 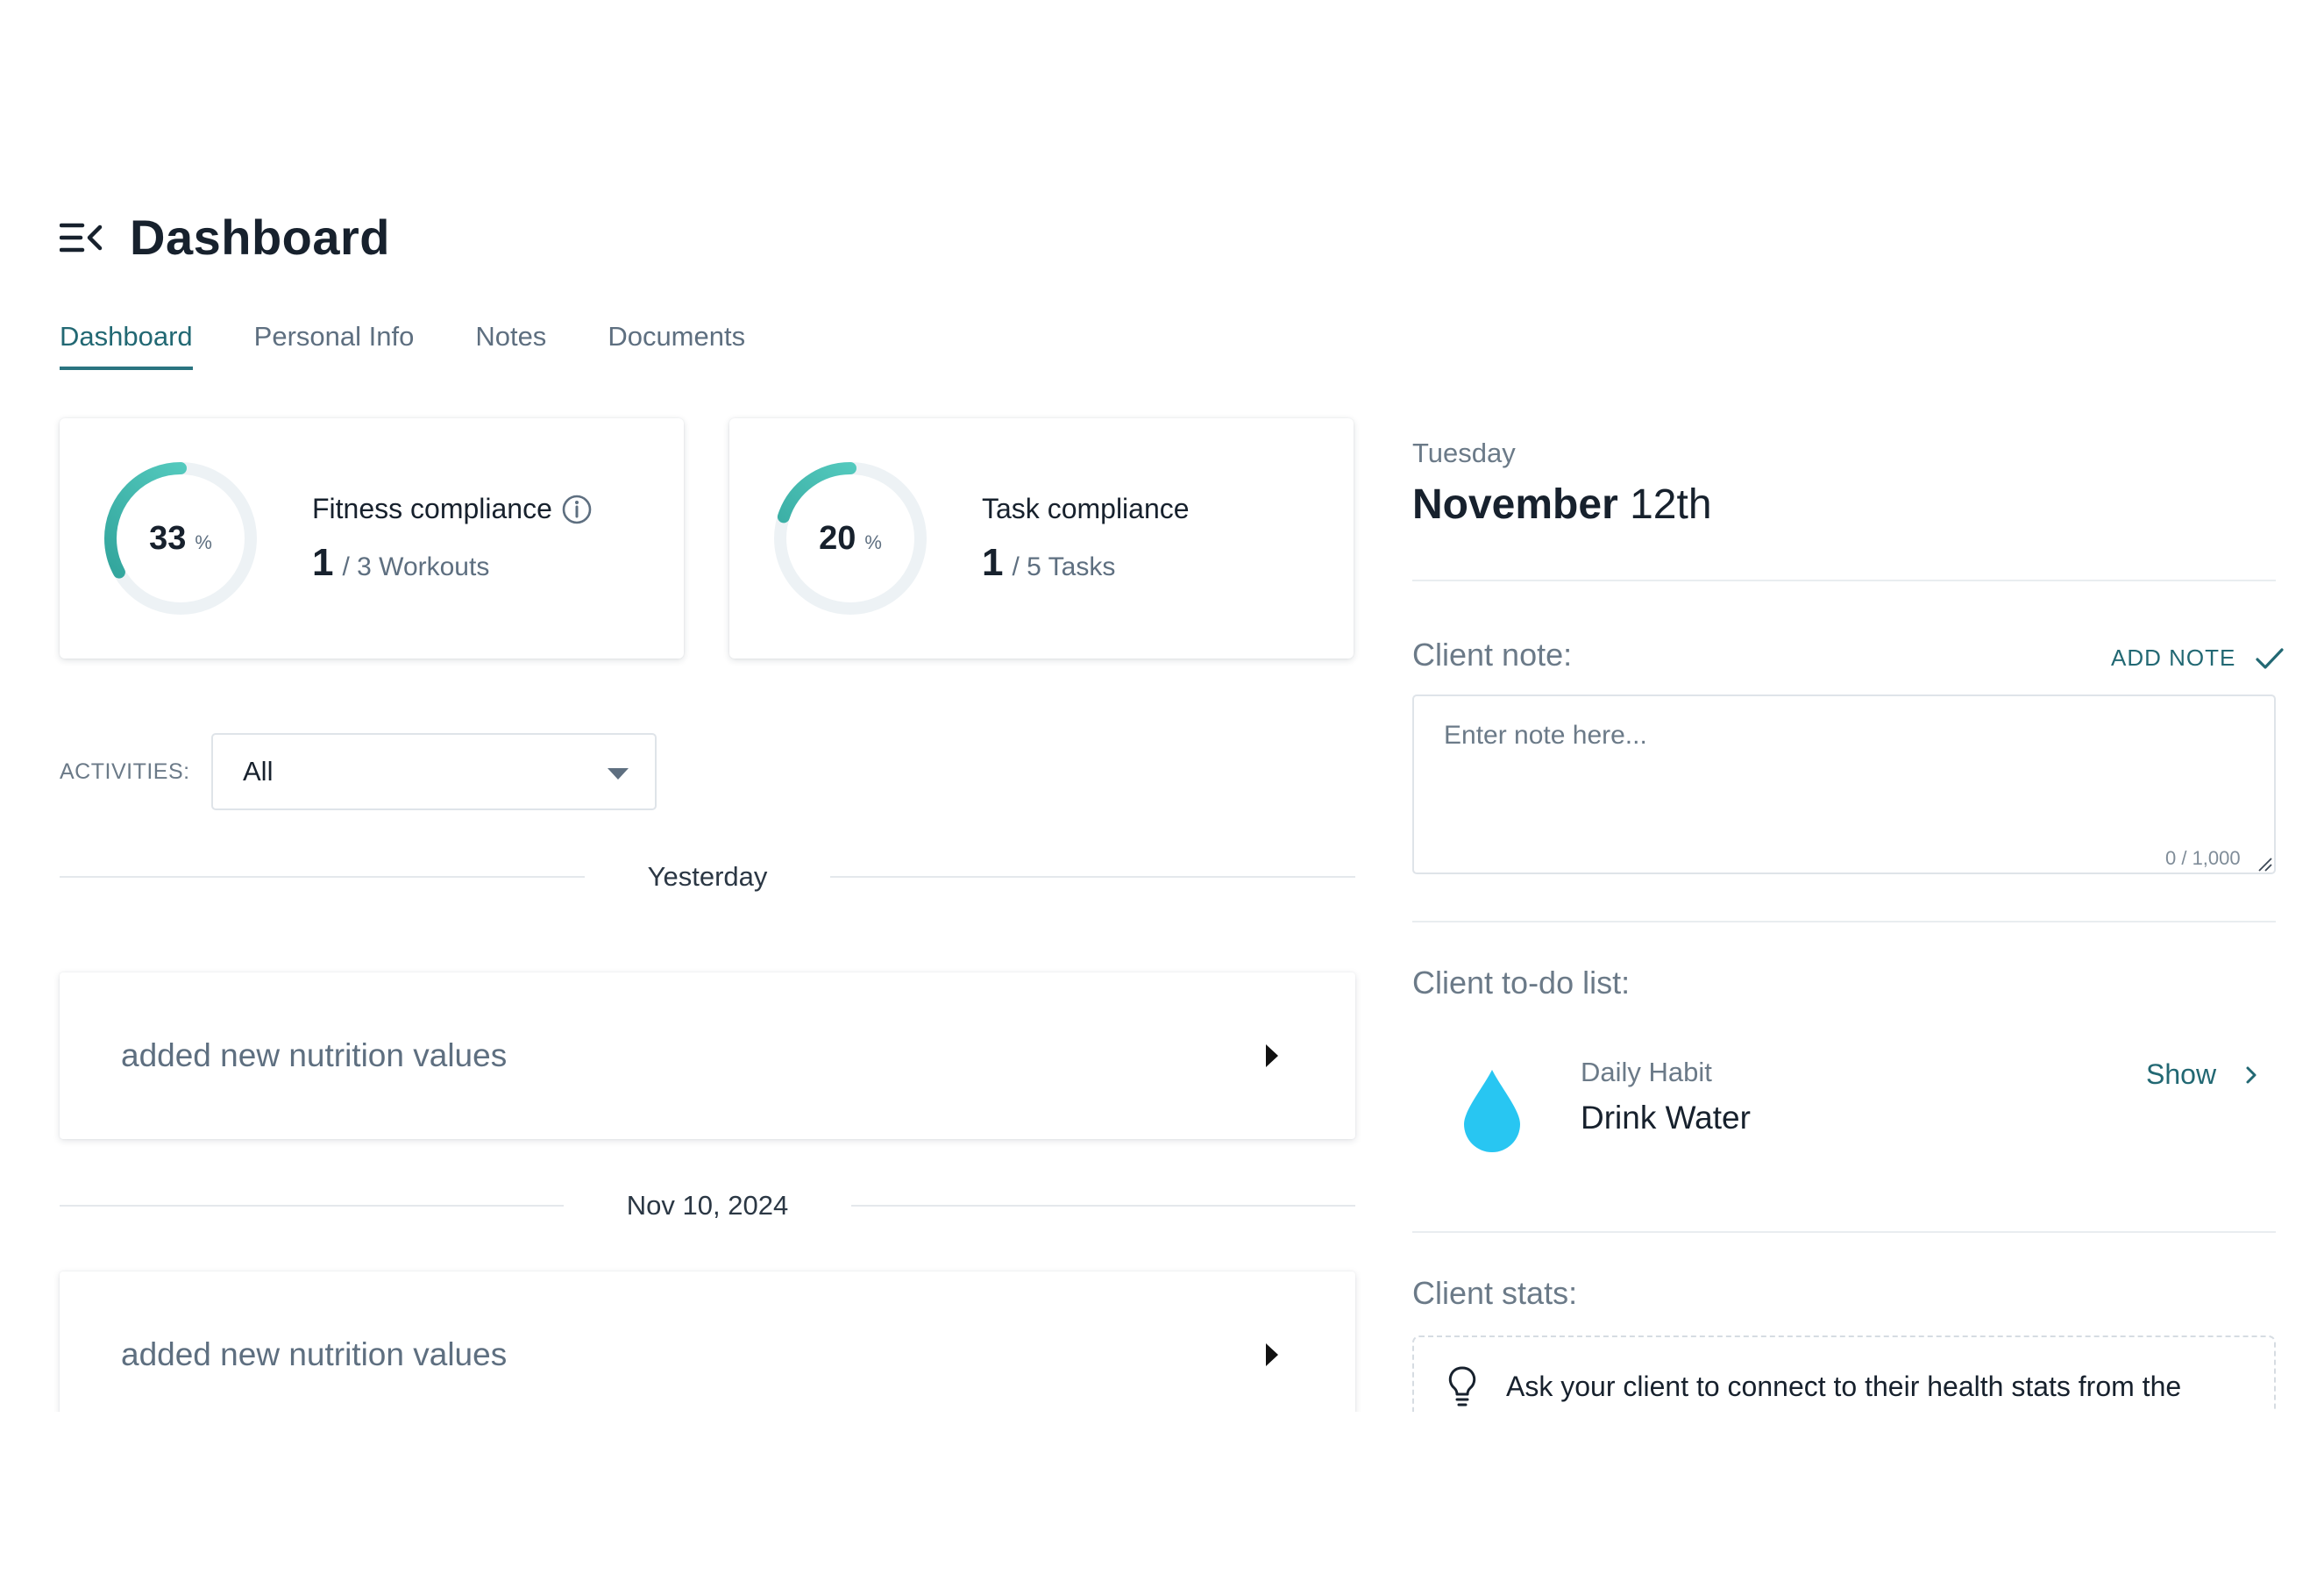 I want to click on add-note-button: ADD NOTE, so click(x=2198, y=658).